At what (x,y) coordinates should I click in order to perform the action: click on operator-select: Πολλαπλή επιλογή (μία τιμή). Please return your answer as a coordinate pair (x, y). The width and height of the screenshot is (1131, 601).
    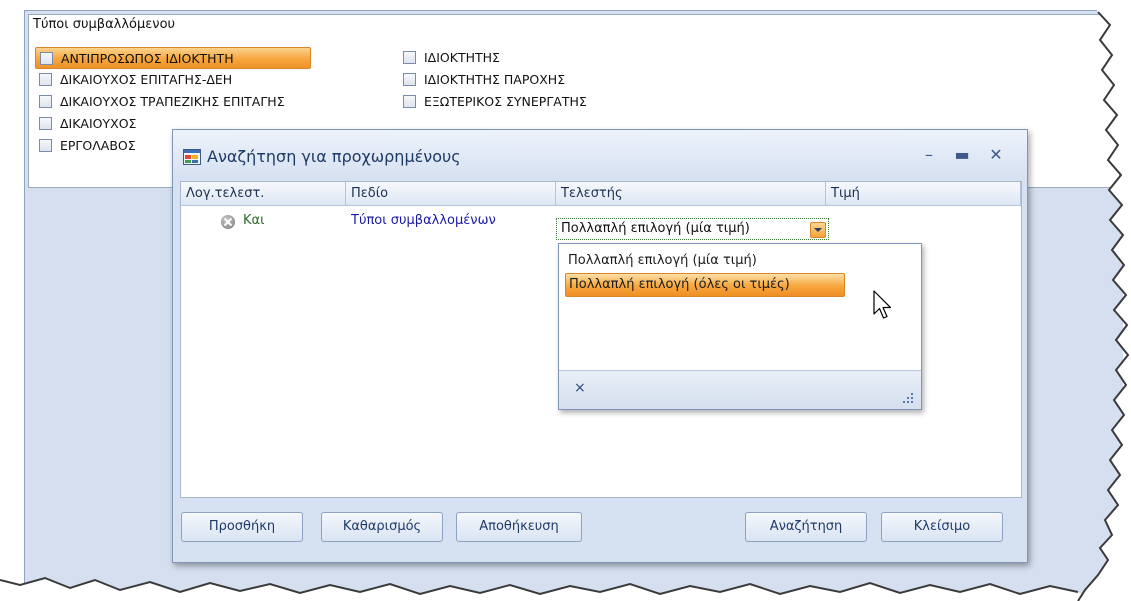
    Looking at the image, I should click on (692, 229).